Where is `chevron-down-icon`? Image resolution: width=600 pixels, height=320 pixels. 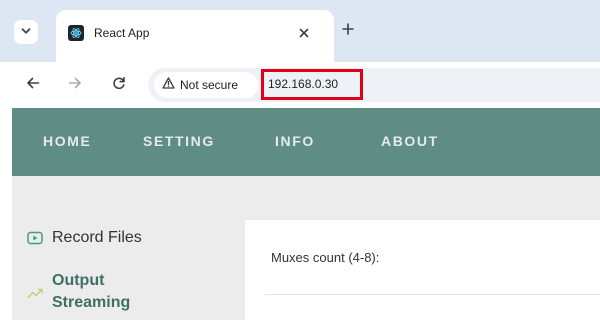 chevron-down-icon is located at coordinates (26, 32).